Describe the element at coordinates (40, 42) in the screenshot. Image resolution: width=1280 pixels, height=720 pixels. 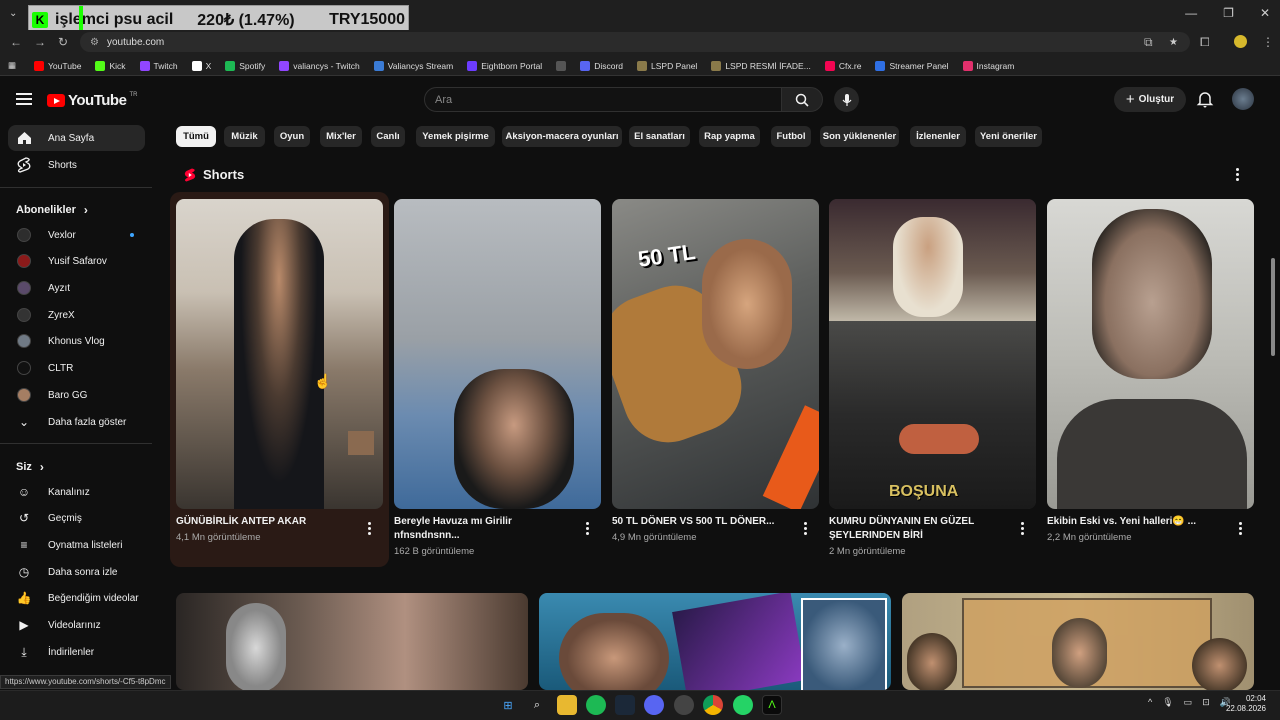
I see `forward-icon: →` at that location.